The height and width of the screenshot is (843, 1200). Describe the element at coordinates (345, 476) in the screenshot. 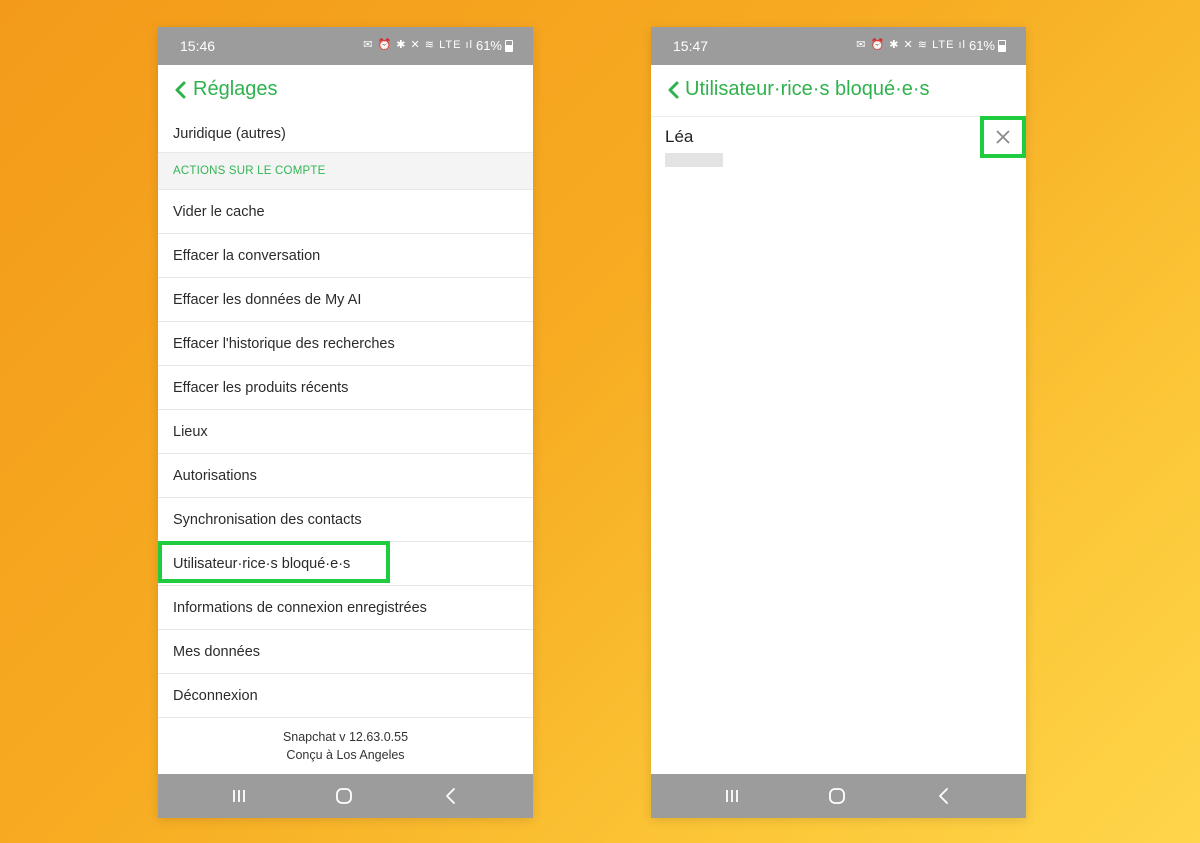

I see `settings-item-permissions: Autorisations` at that location.